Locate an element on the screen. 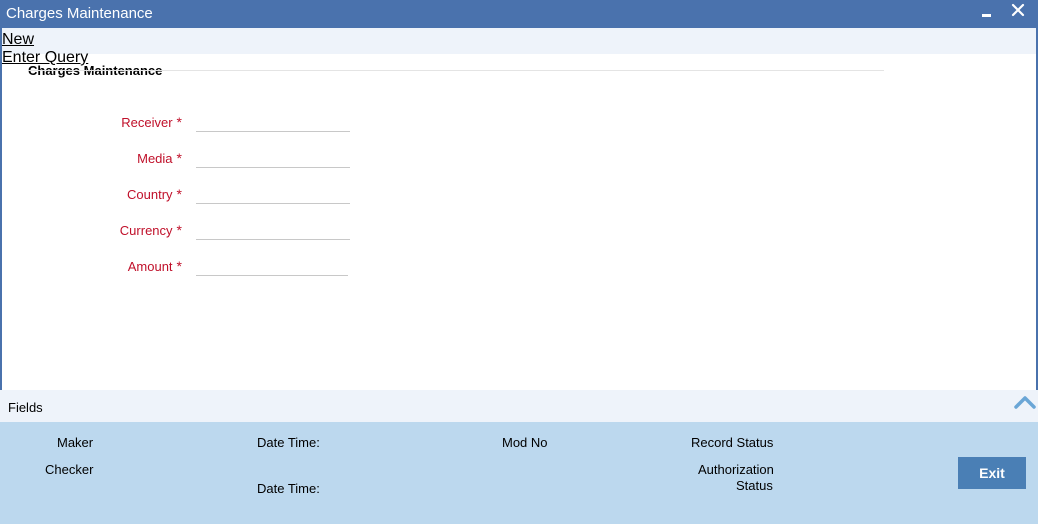 The image size is (1038, 524). receiver-row: Receiver * is located at coordinates (230, 123).